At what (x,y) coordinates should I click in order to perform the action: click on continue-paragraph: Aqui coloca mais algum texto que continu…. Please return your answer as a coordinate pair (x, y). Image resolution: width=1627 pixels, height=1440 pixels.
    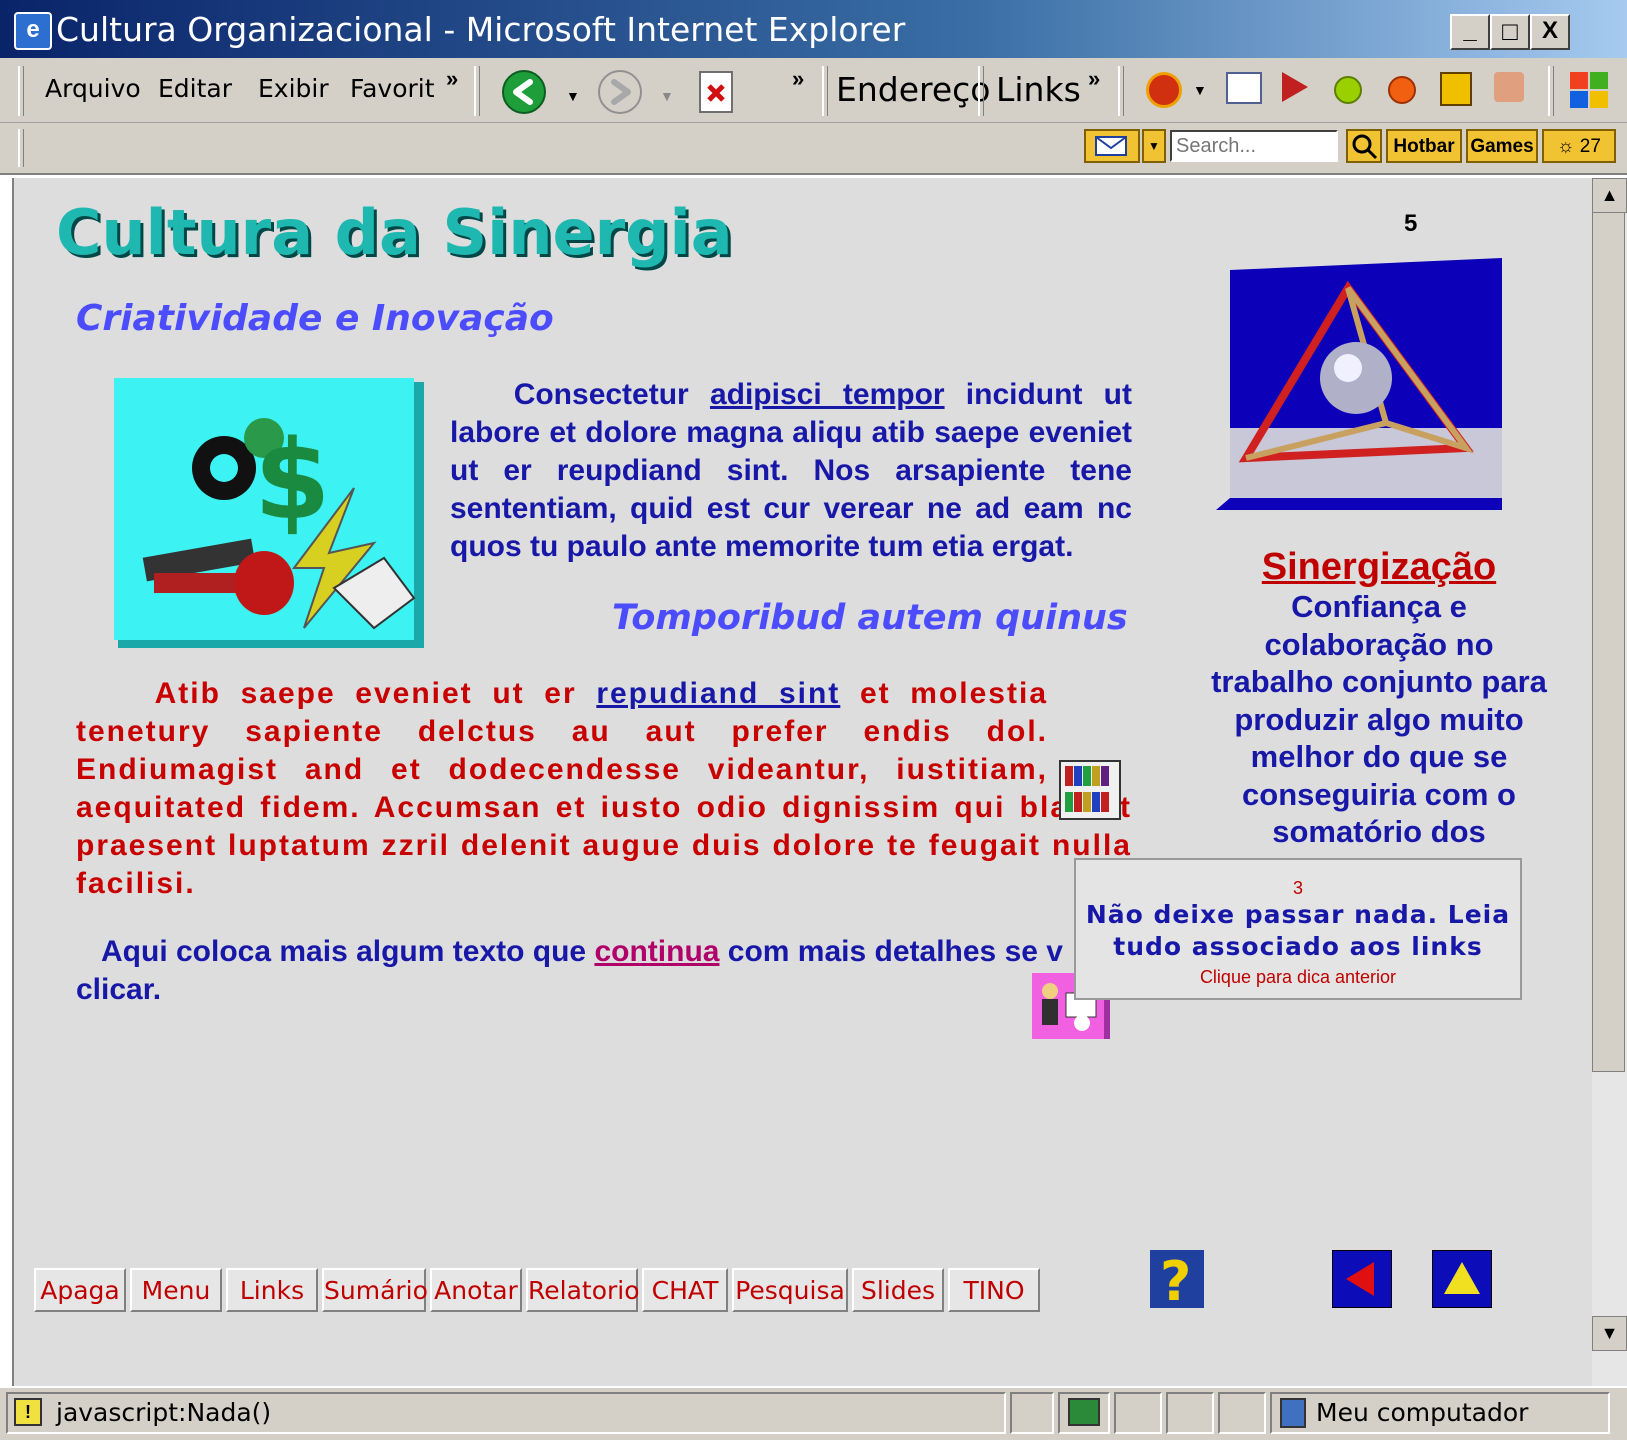
    Looking at the image, I should click on (576, 971).